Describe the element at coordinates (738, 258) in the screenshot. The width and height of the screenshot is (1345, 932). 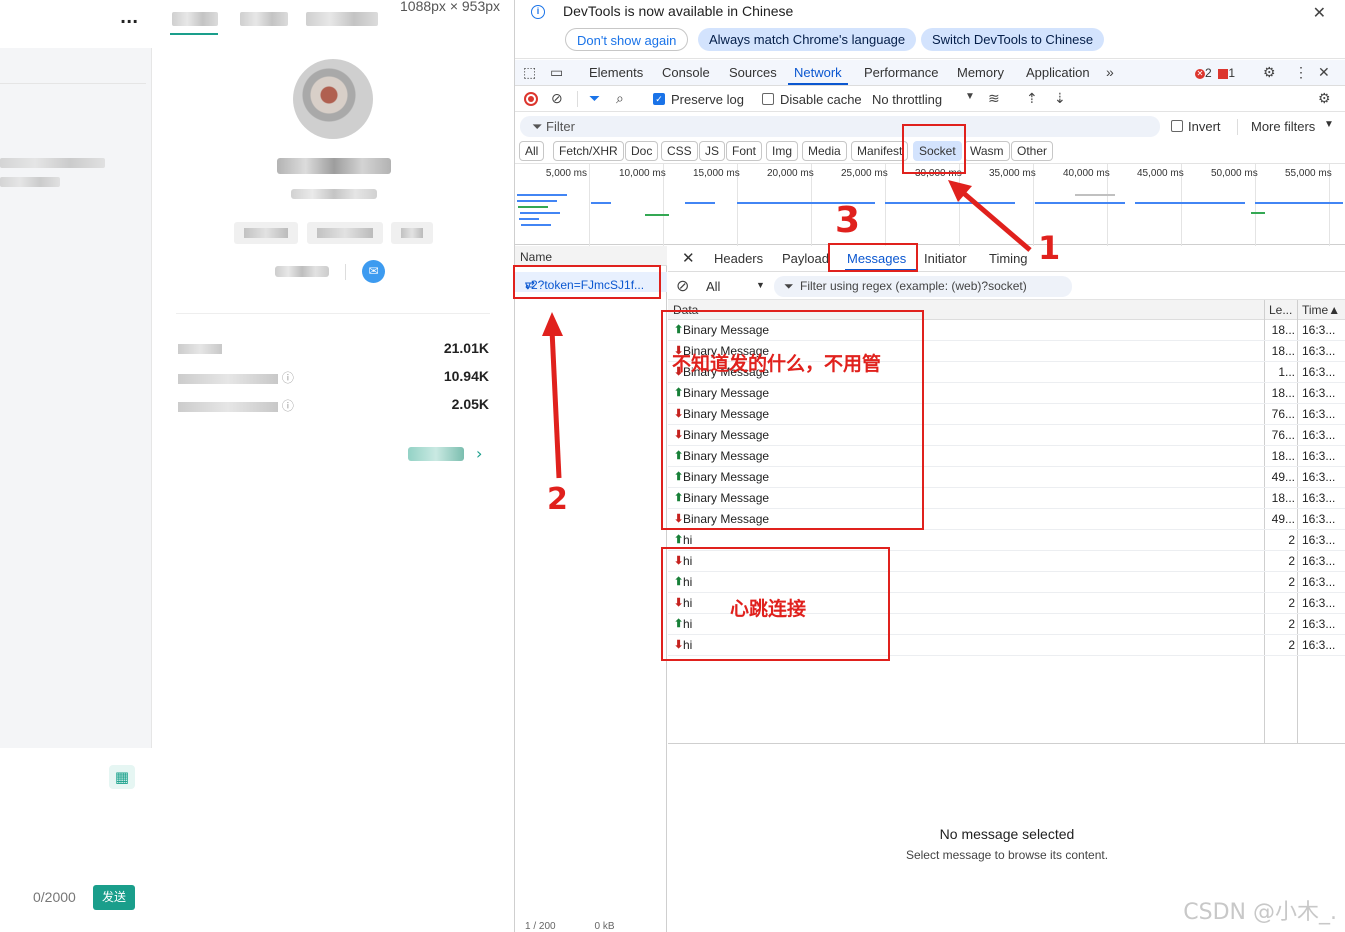
I see `tab-headers: Headers` at that location.